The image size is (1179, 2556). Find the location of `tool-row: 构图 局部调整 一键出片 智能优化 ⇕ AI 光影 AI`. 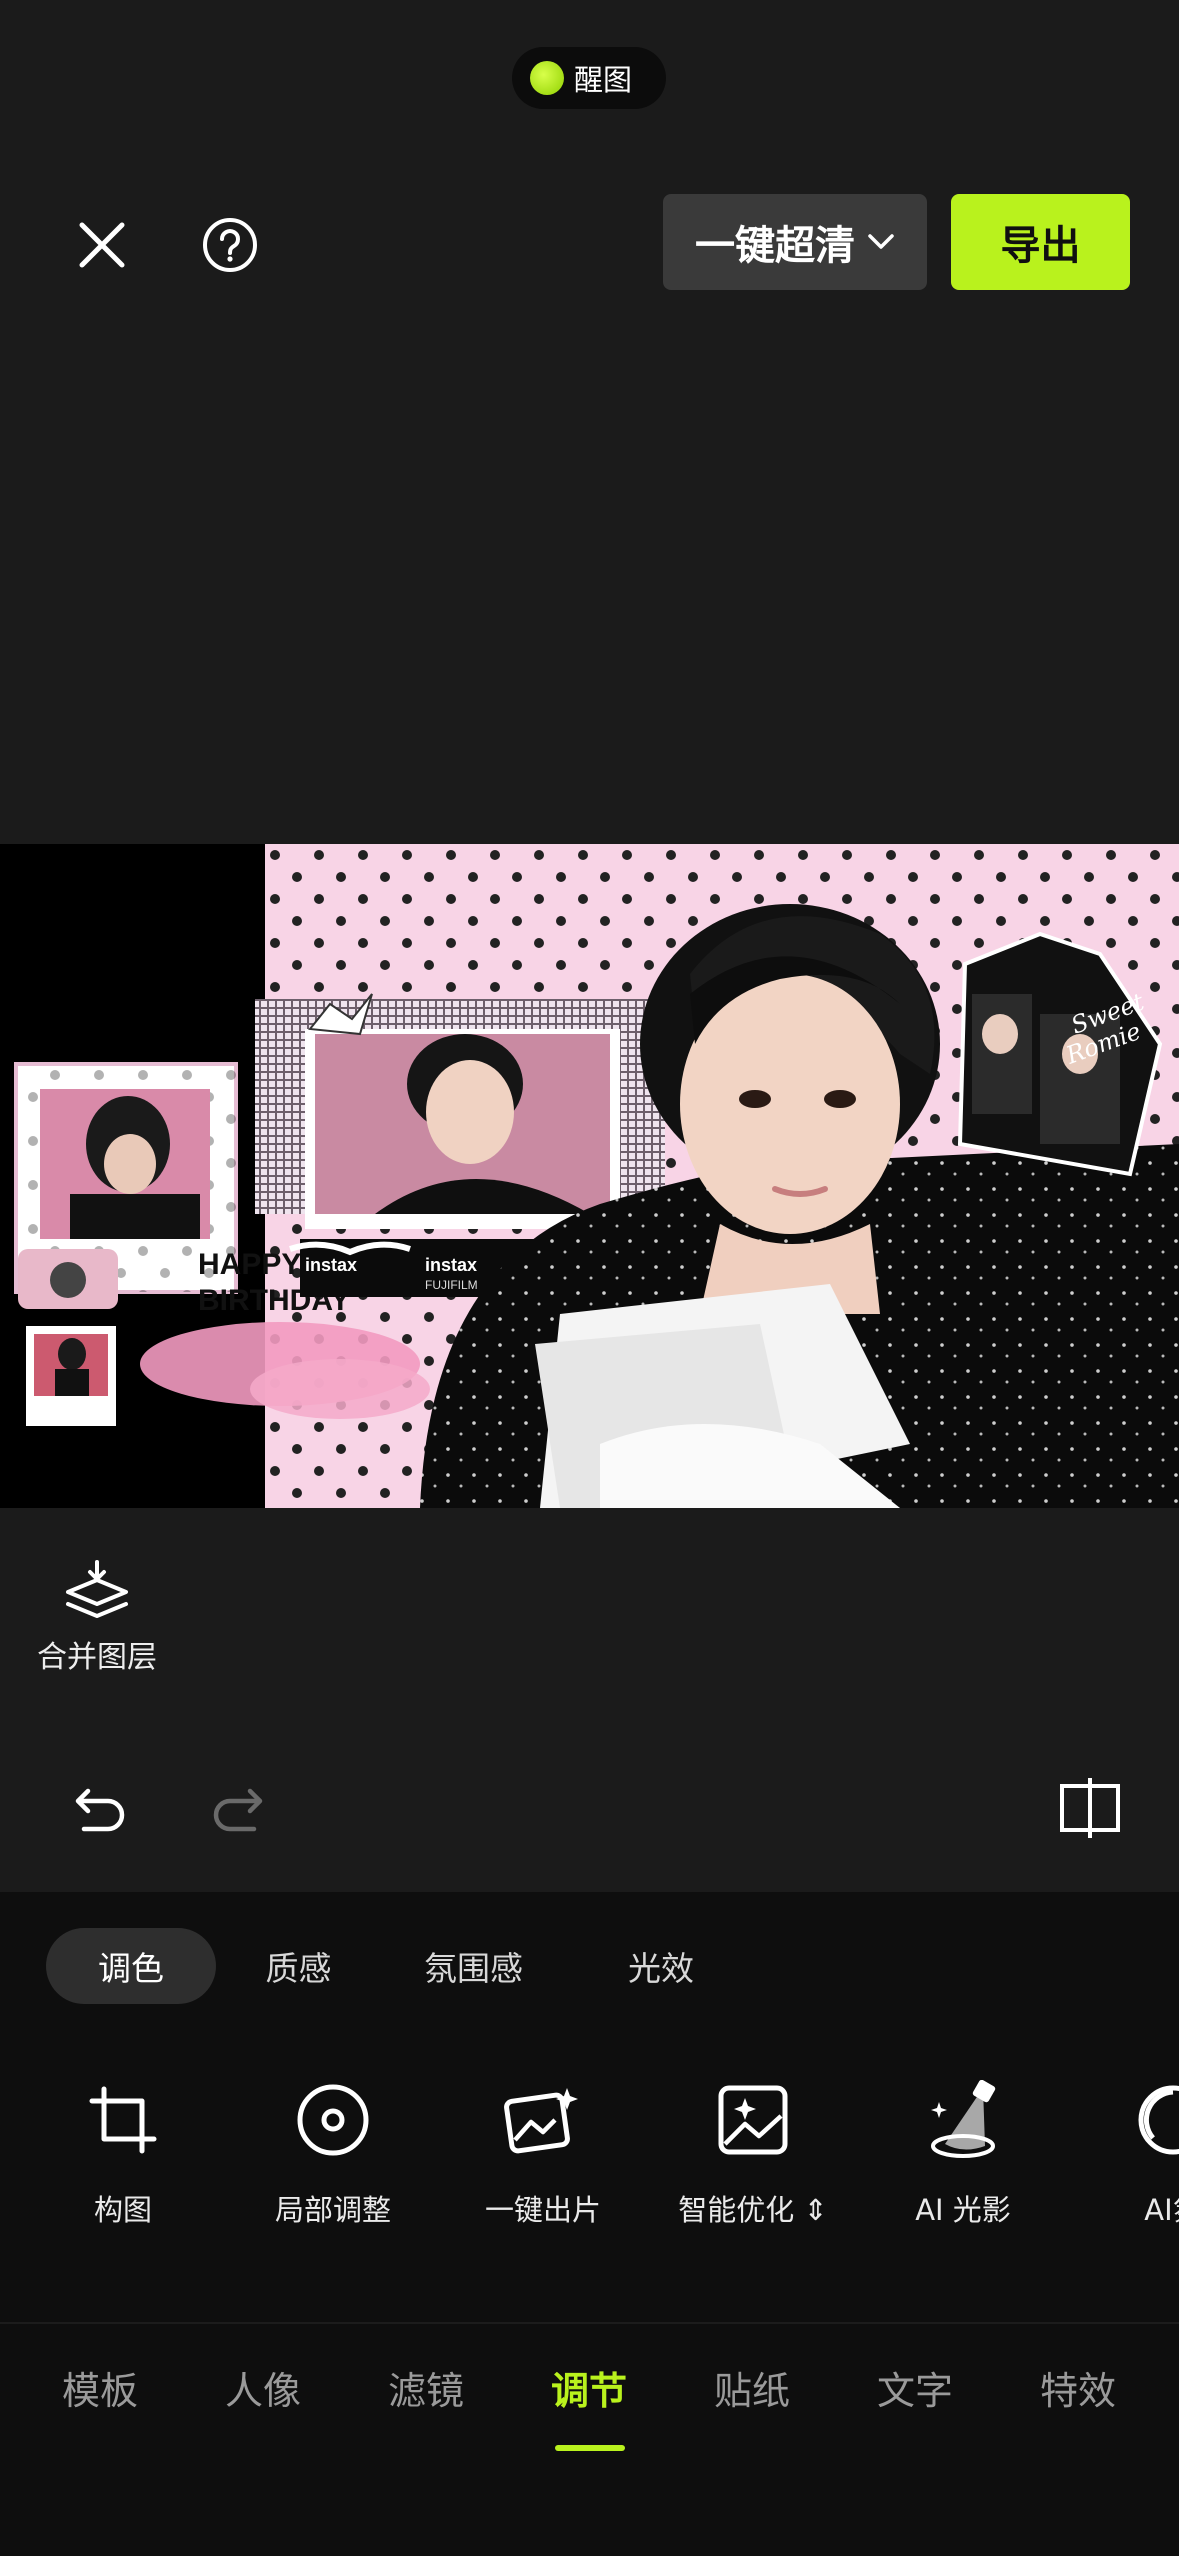

tool-row: 构图 局部调整 一键出片 智能优化 ⇕ AI 光影 AI is located at coordinates (589, 2155).